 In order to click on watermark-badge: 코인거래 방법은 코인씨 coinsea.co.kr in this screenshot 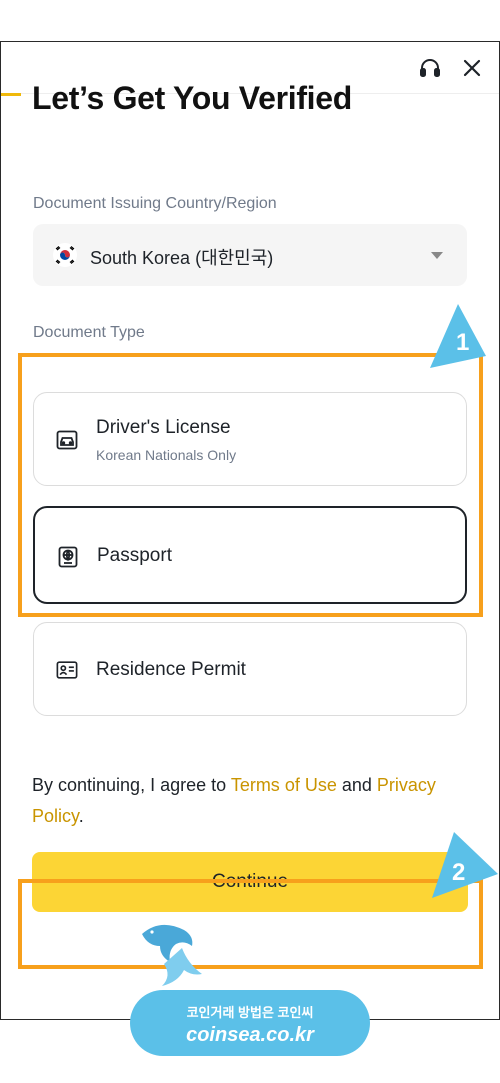, I will do `click(250, 1023)`.